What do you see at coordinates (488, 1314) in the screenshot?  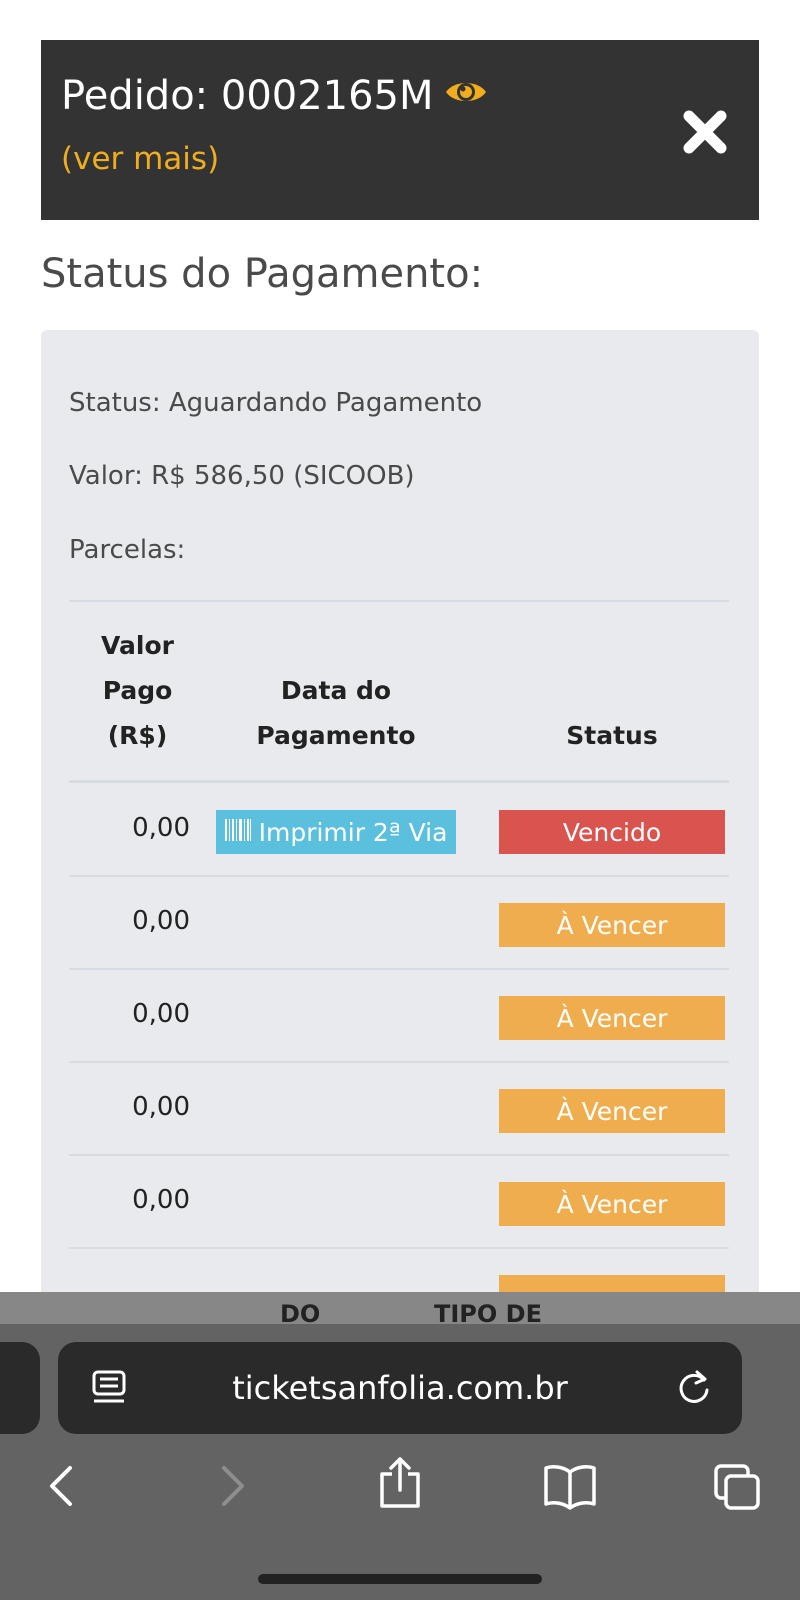 I see `peek-header-text: TIPO DE` at bounding box center [488, 1314].